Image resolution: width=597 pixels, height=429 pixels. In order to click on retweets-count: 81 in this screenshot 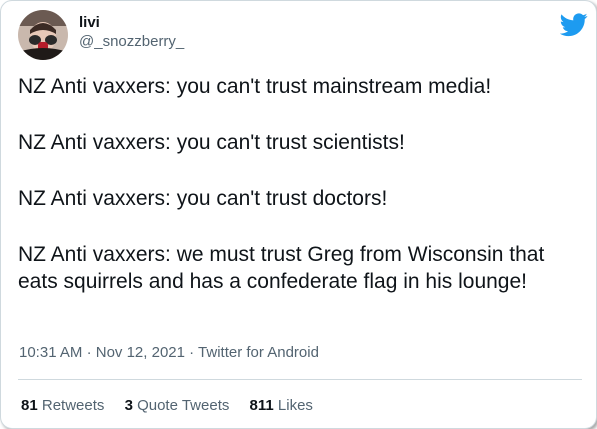, I will do `click(29, 405)`.